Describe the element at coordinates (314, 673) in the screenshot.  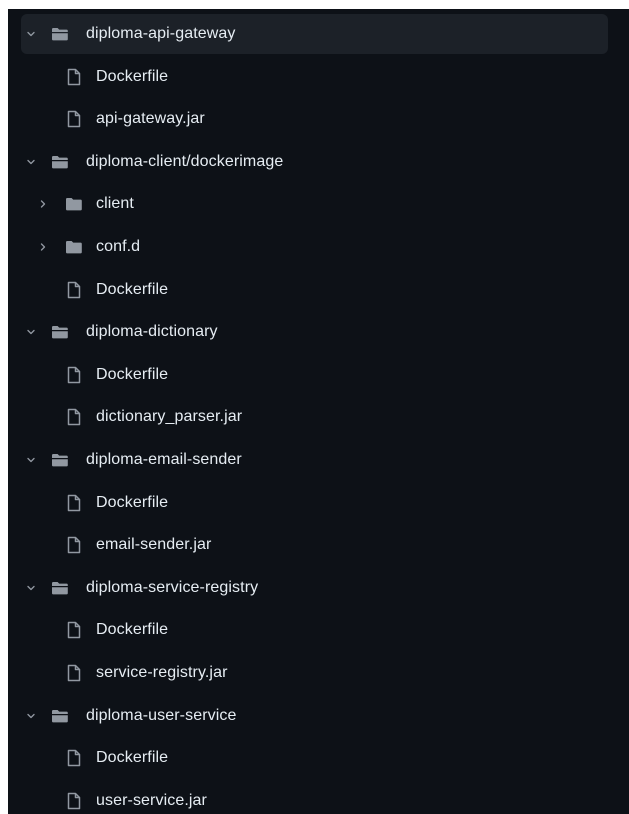
I see `tree-file-service-registry-jar: service-registry.jar` at that location.